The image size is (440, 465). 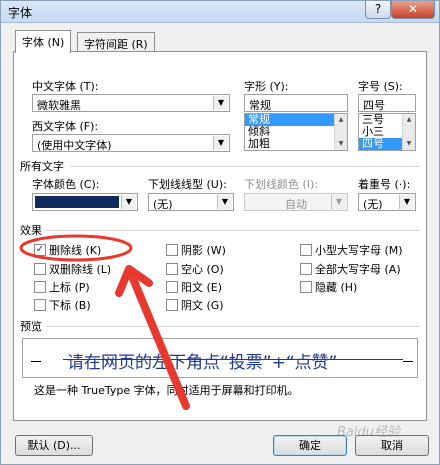 I want to click on tab-font: 字体 (N), so click(x=43, y=41).